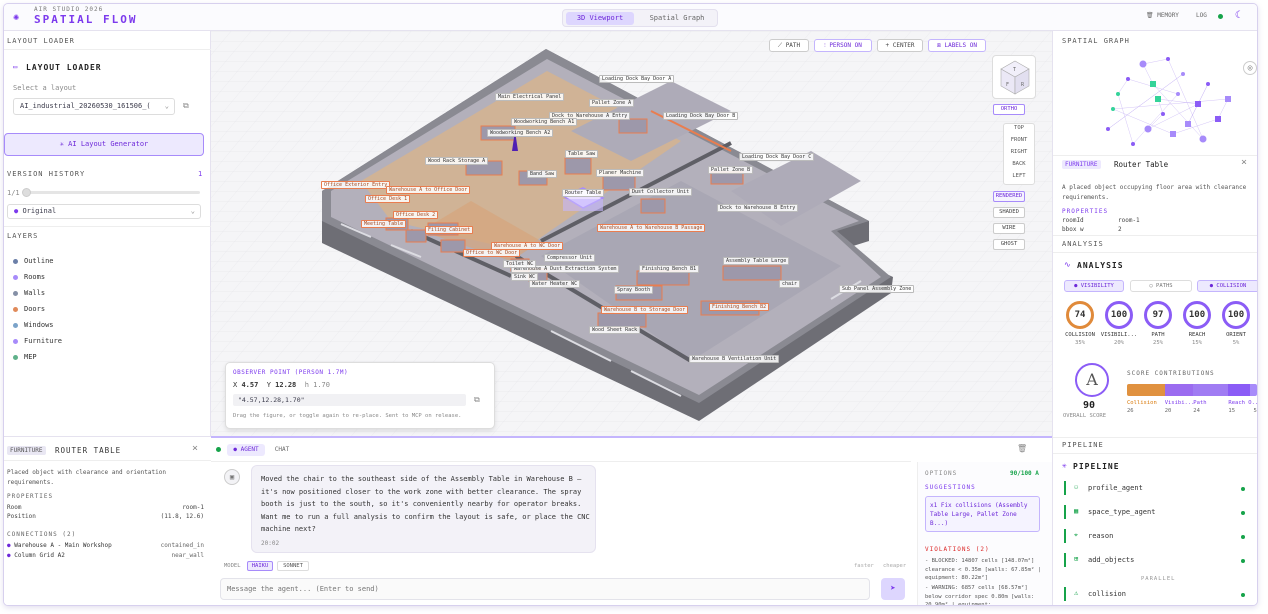  Describe the element at coordinates (1019, 176) in the screenshot. I see `view-left-button: LEFT` at that location.